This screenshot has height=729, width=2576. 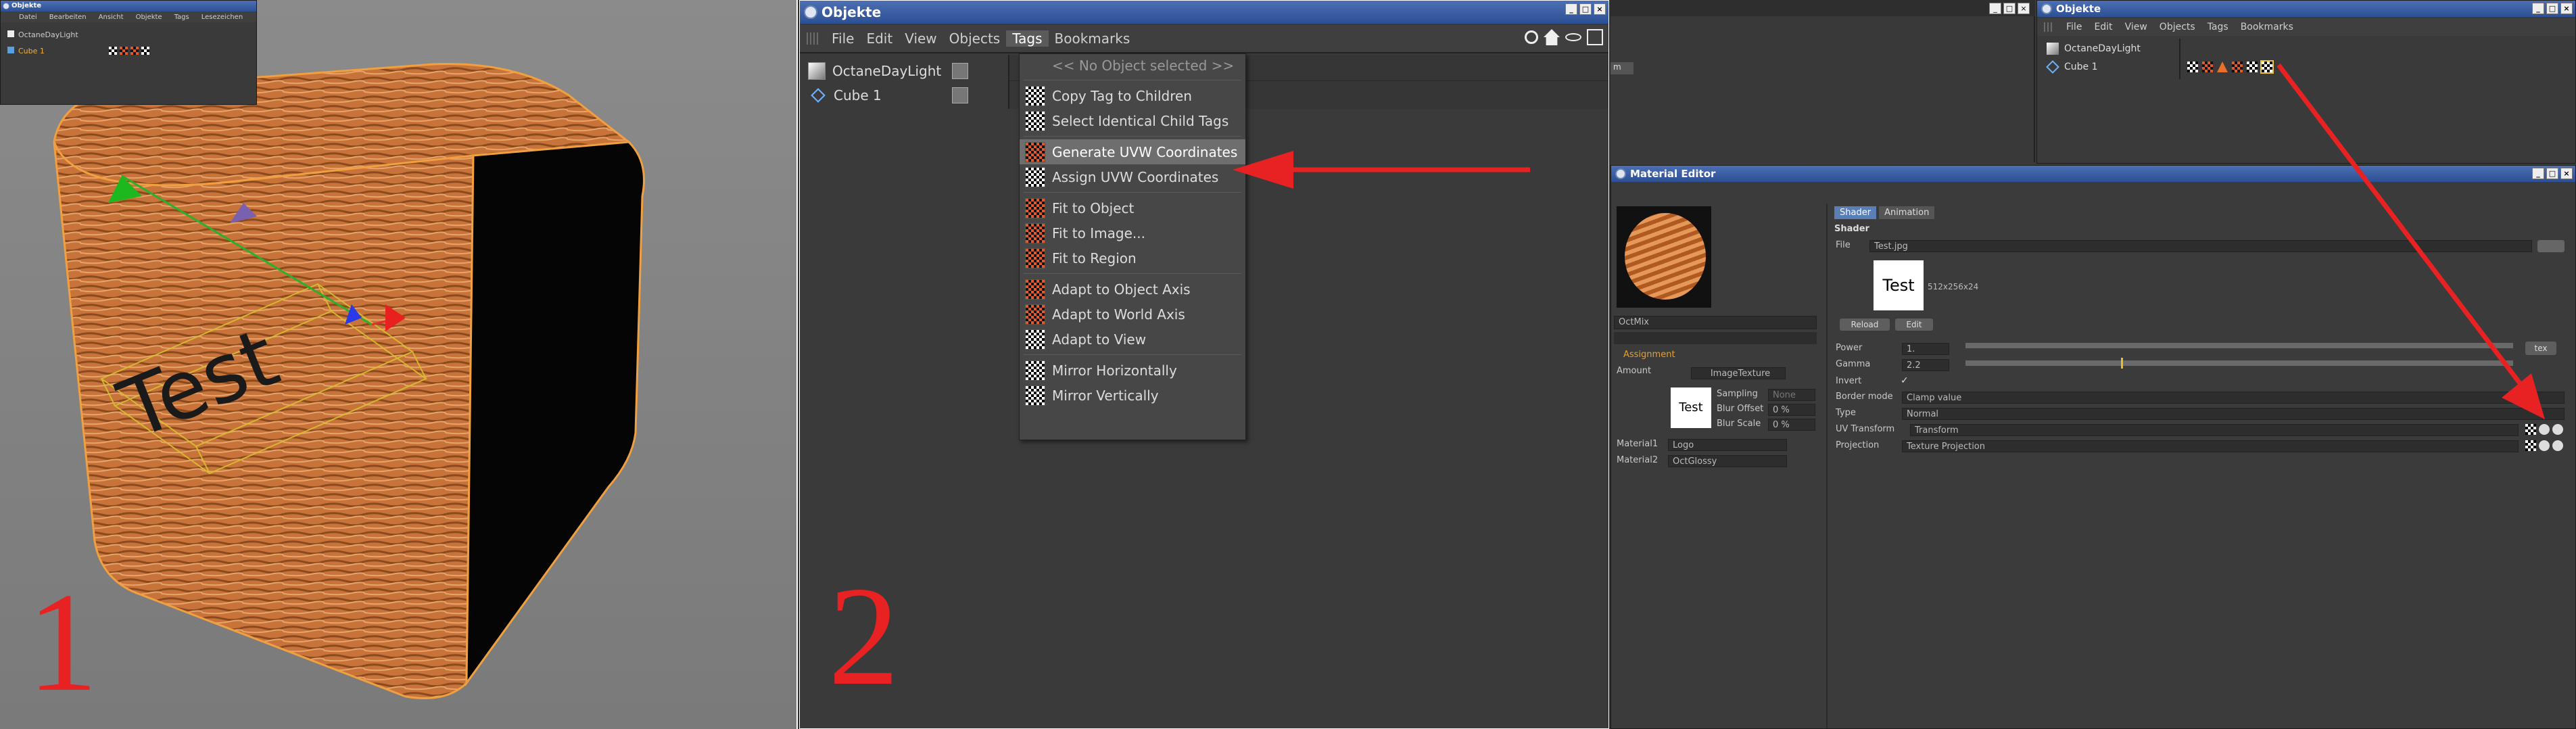 What do you see at coordinates (1585, 9) in the screenshot?
I see `maximize-button: □` at bounding box center [1585, 9].